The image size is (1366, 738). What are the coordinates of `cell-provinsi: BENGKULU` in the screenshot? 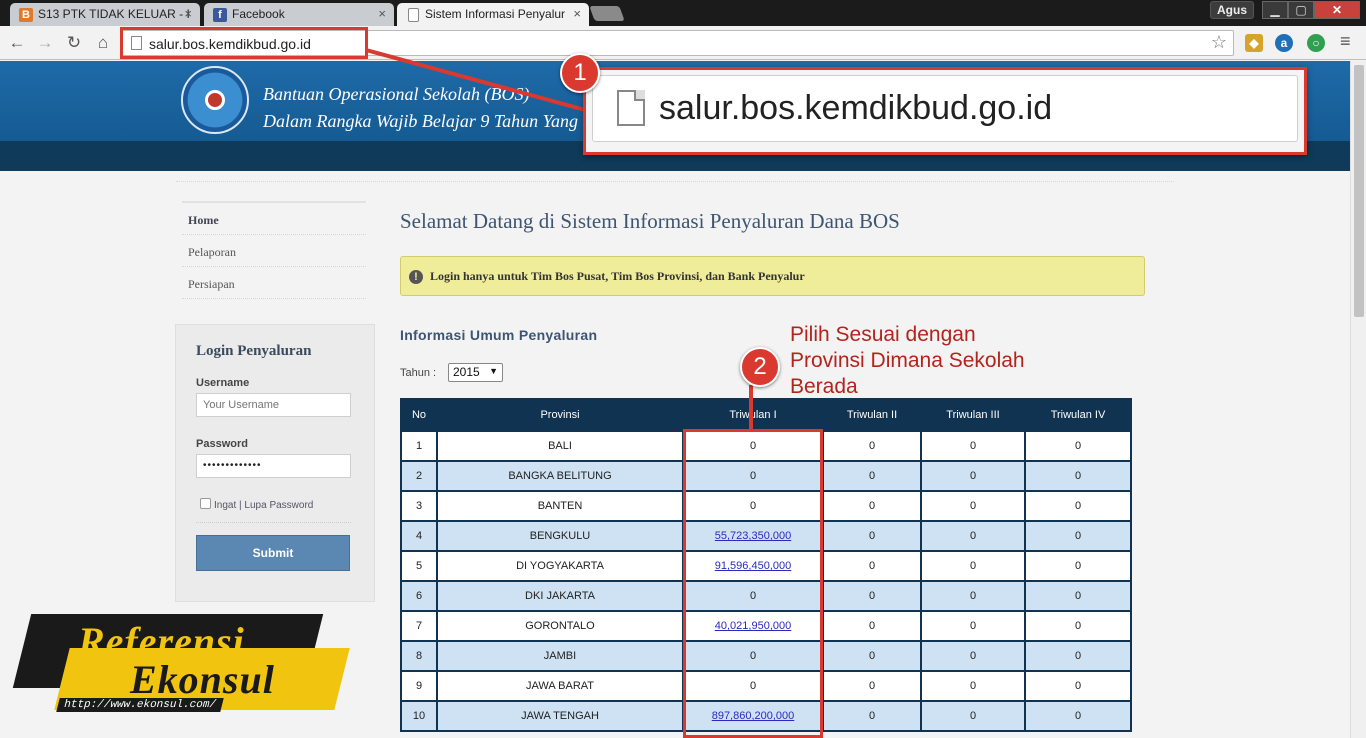 It's located at (560, 536).